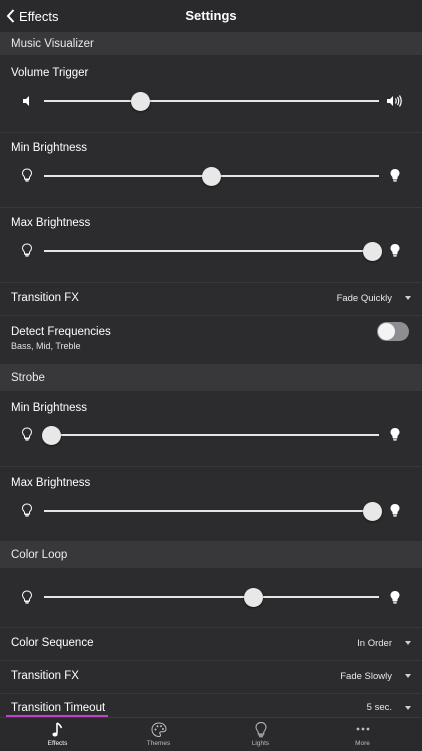 This screenshot has height=751, width=422. Describe the element at coordinates (366, 676) in the screenshot. I see `transition-fx-value: Fade Slowly` at that location.